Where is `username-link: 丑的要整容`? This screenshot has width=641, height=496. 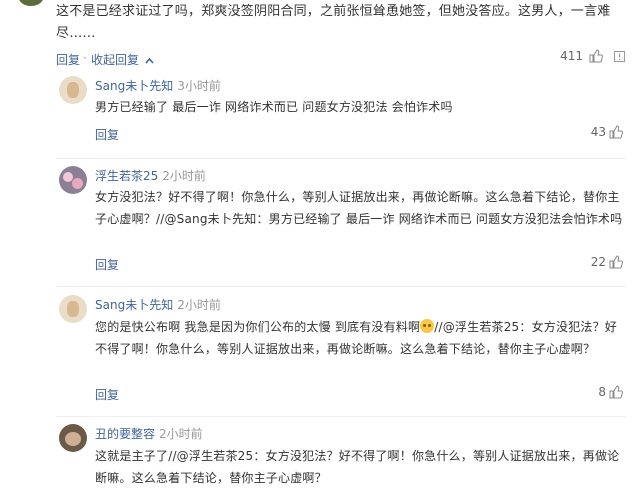 username-link: 丑的要整容 is located at coordinates (125, 434).